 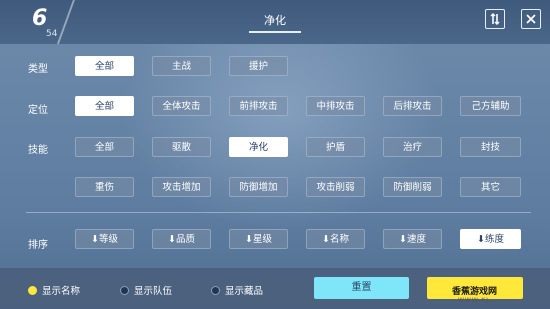 What do you see at coordinates (52, 34) in the screenshot?
I see `total-count: 54` at bounding box center [52, 34].